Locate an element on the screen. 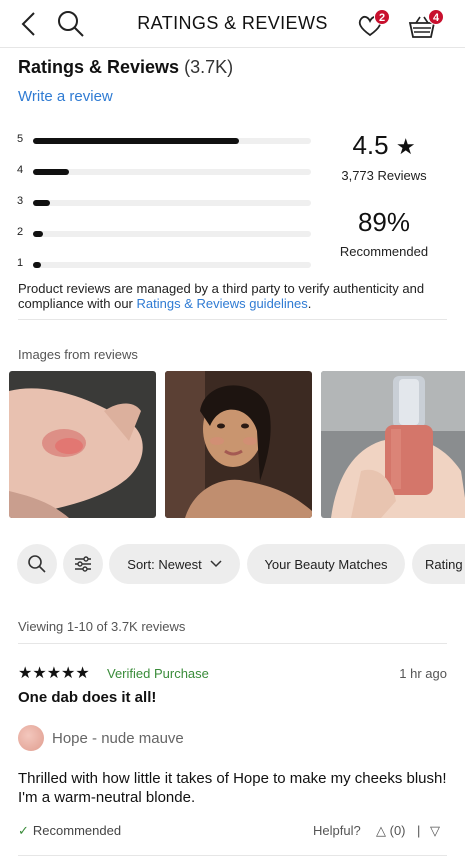 The height and width of the screenshot is (861, 465). page-title: RATINGS & REVIEWS is located at coordinates (232, 23).